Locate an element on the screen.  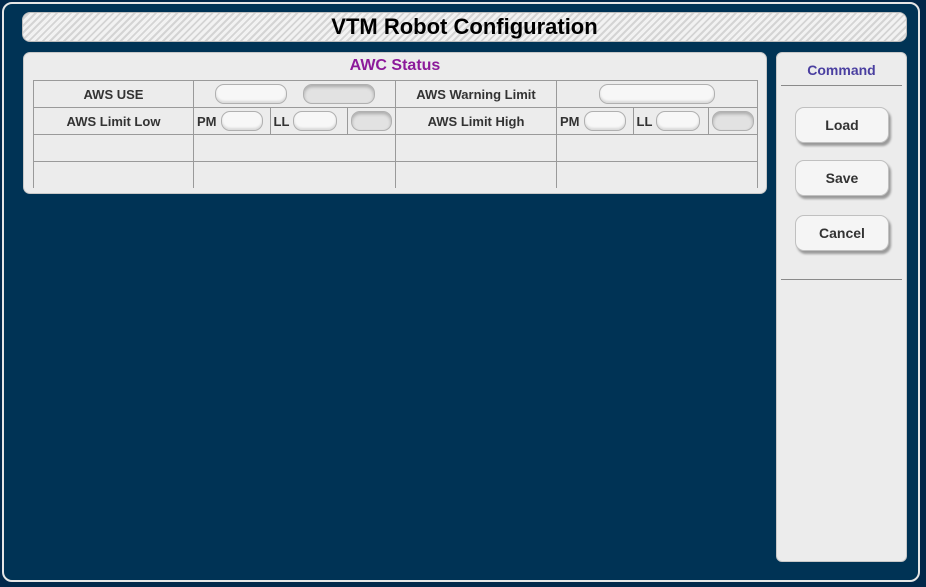
aws-use-cell is located at coordinates (294, 94).